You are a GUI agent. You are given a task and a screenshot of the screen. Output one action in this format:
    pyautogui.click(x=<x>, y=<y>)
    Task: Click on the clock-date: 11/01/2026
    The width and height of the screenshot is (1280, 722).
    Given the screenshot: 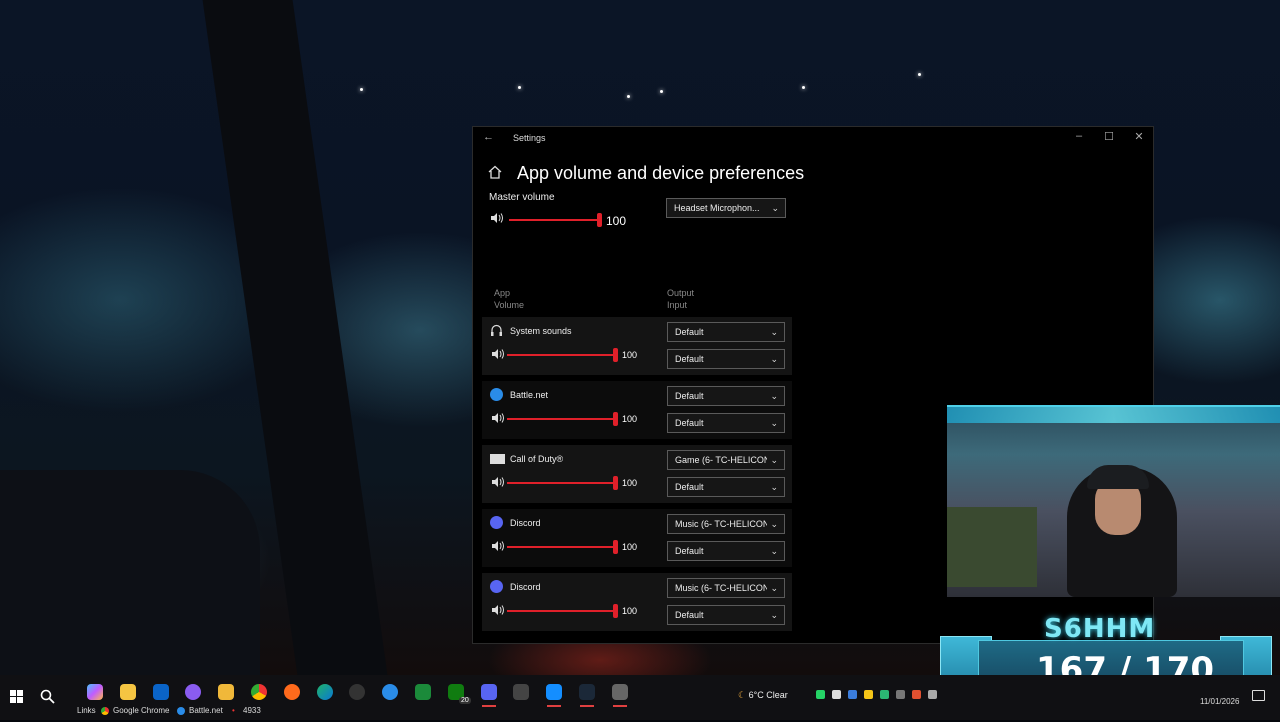 What is the action you would take?
    pyautogui.click(x=1219, y=701)
    